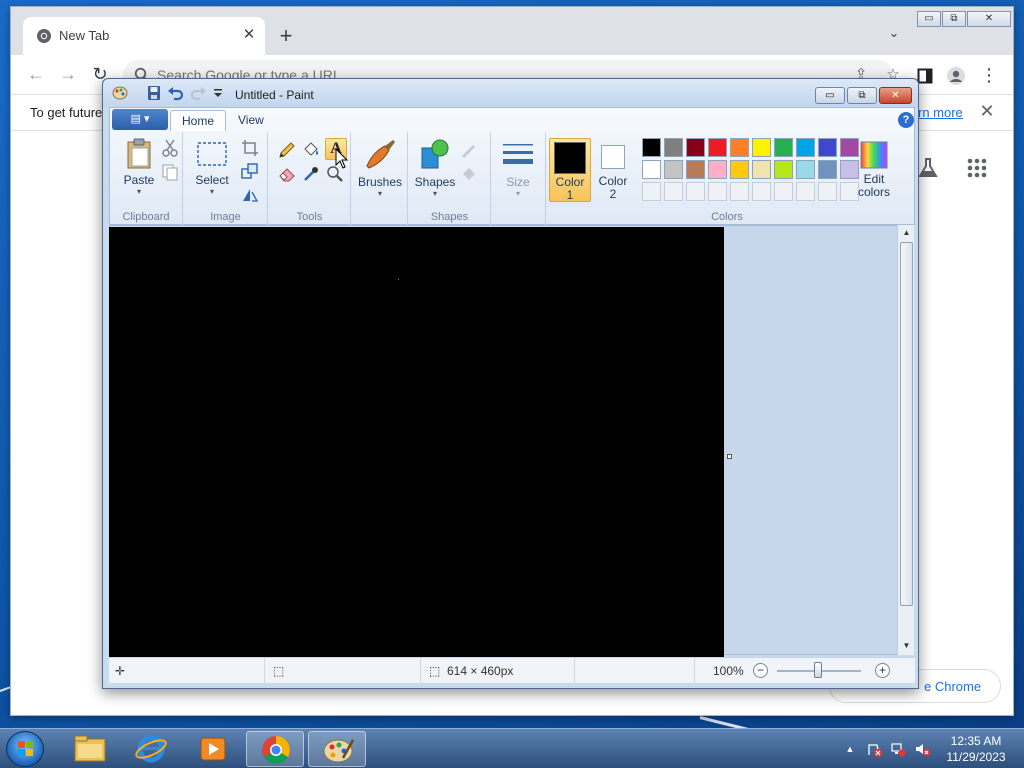 The image size is (1024, 768). What do you see at coordinates (311, 150) in the screenshot?
I see `fill-bucket-icon` at bounding box center [311, 150].